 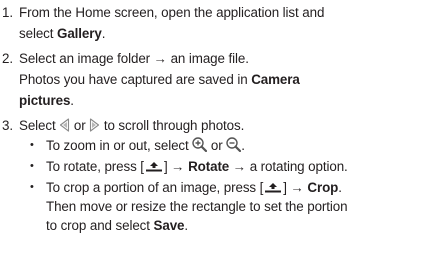 I want to click on step-number: 1., so click(x=7, y=12).